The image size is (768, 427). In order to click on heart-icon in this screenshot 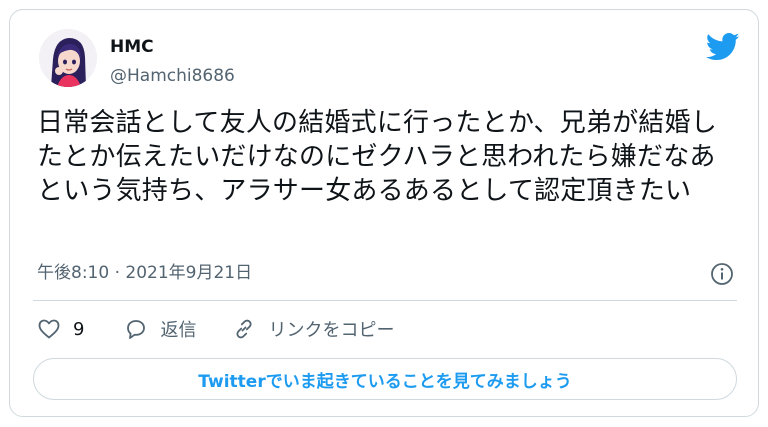, I will do `click(49, 329)`.